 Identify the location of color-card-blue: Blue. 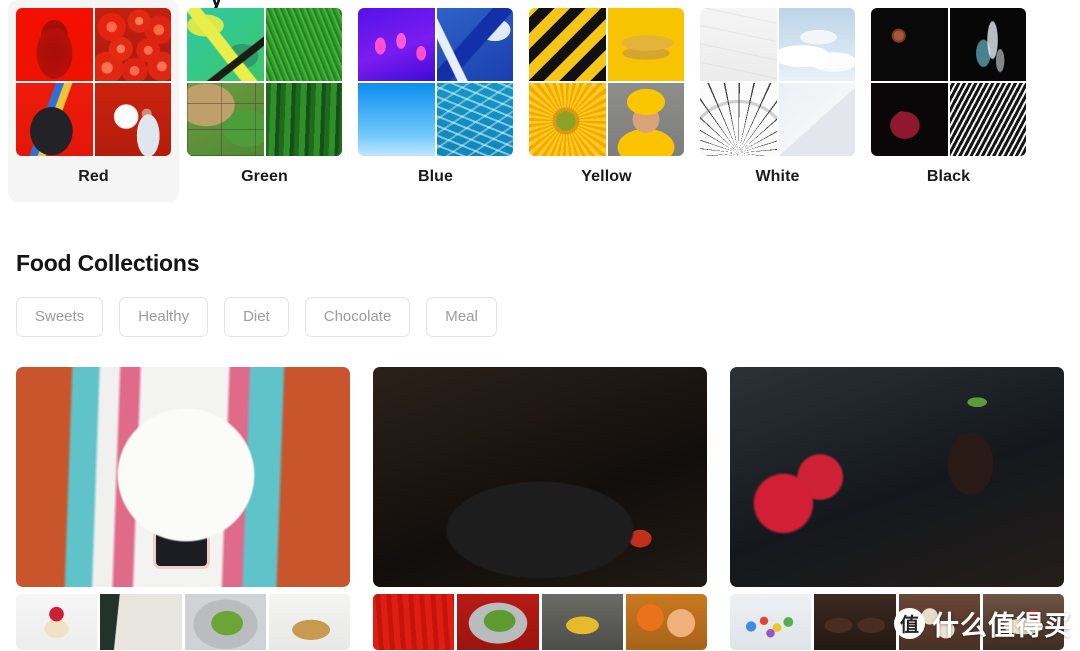
(435, 101).